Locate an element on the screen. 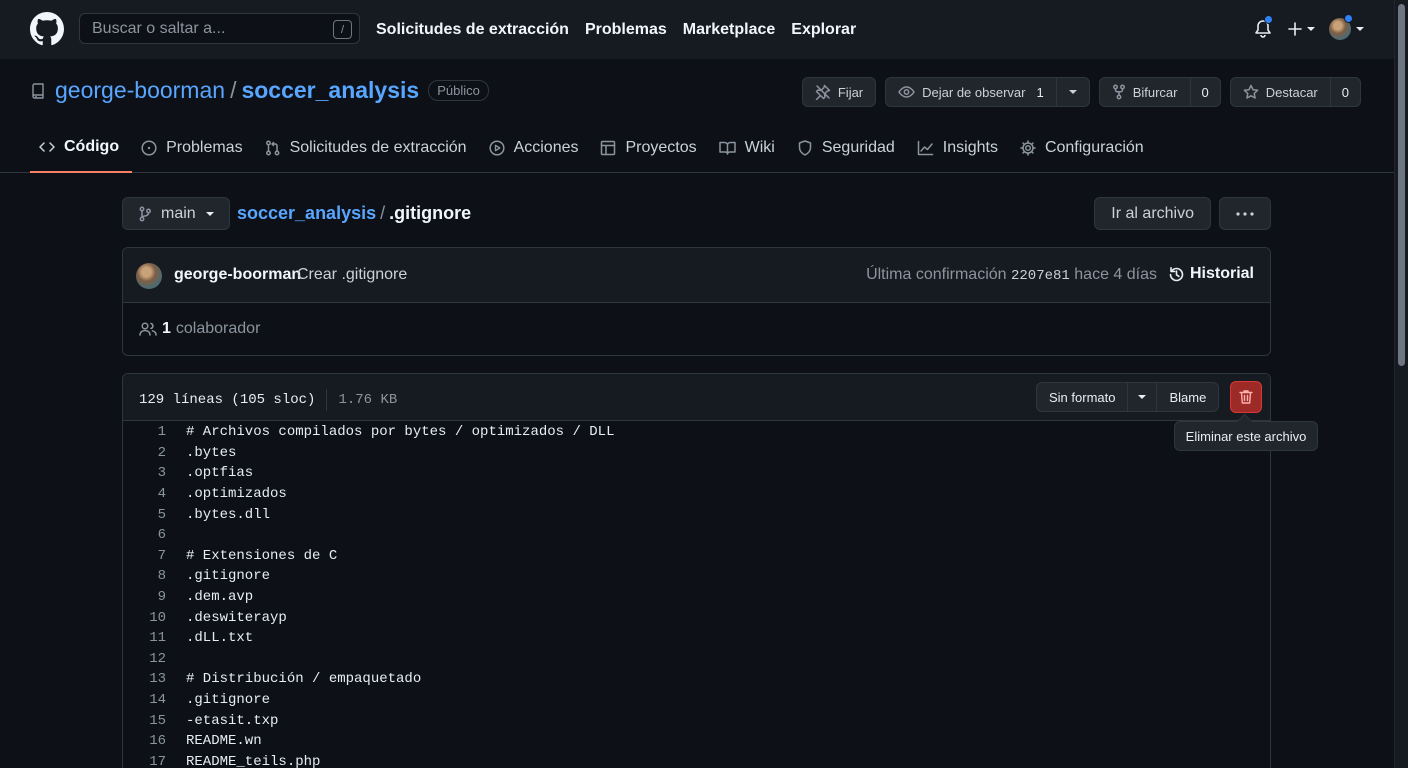 The image size is (1408, 768). go-to-file-label: Ir al archivo is located at coordinates (1152, 213).